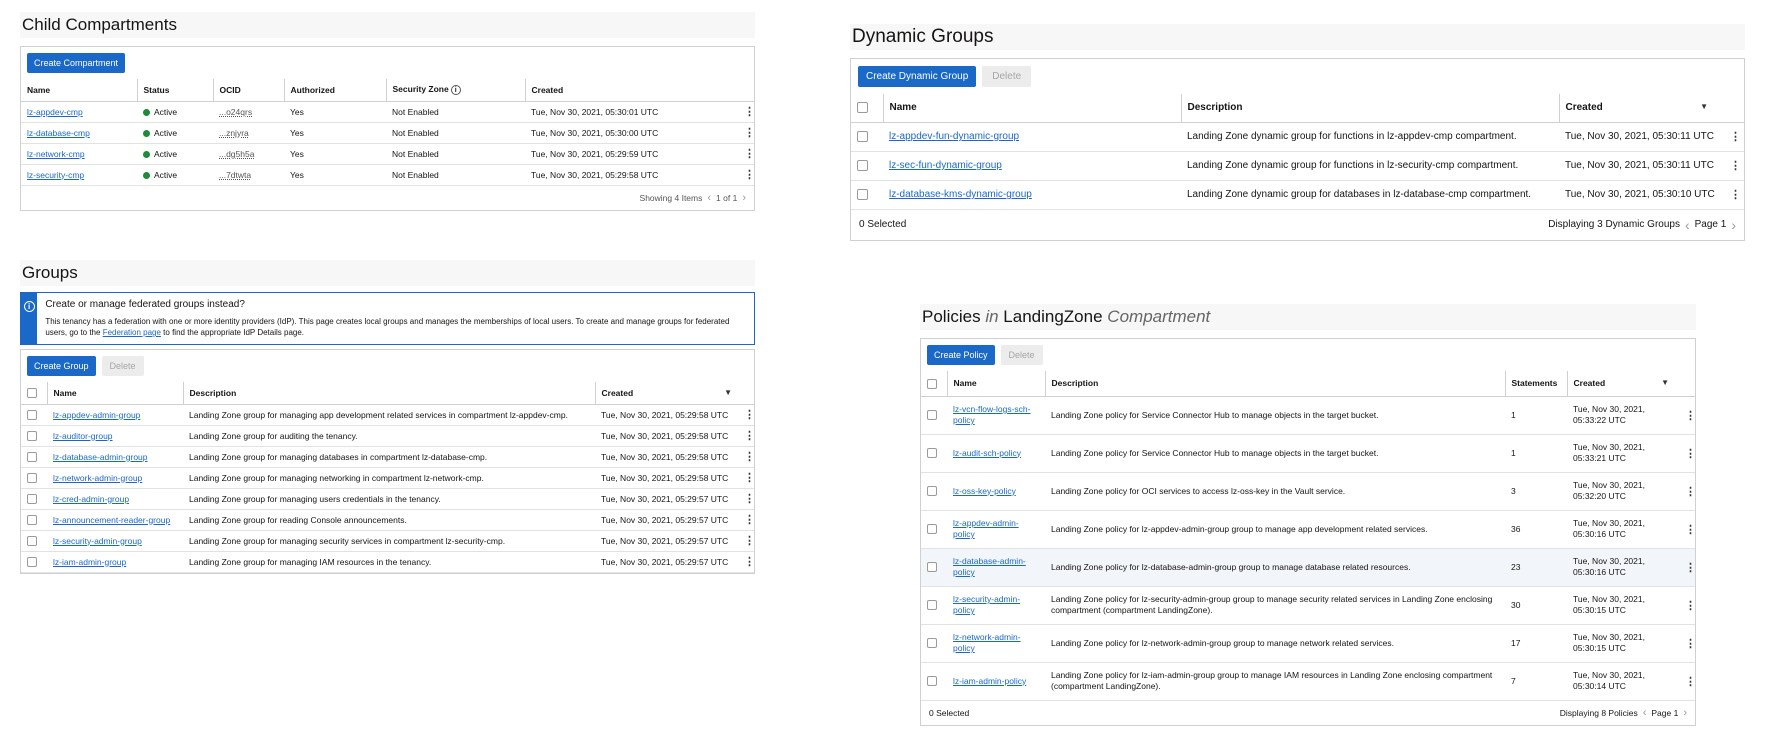  What do you see at coordinates (97, 541) in the screenshot?
I see `group-link: lz-security-admin-group` at bounding box center [97, 541].